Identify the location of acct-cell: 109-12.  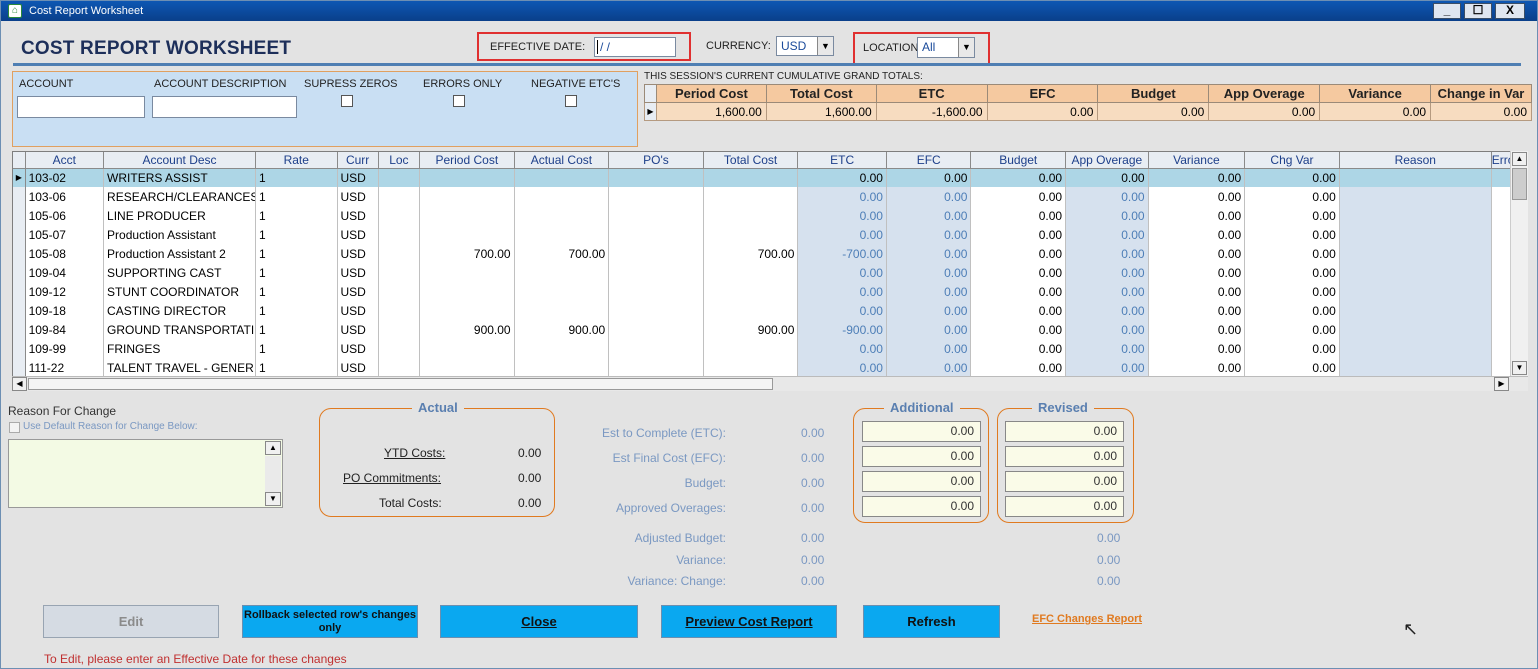
(65, 291).